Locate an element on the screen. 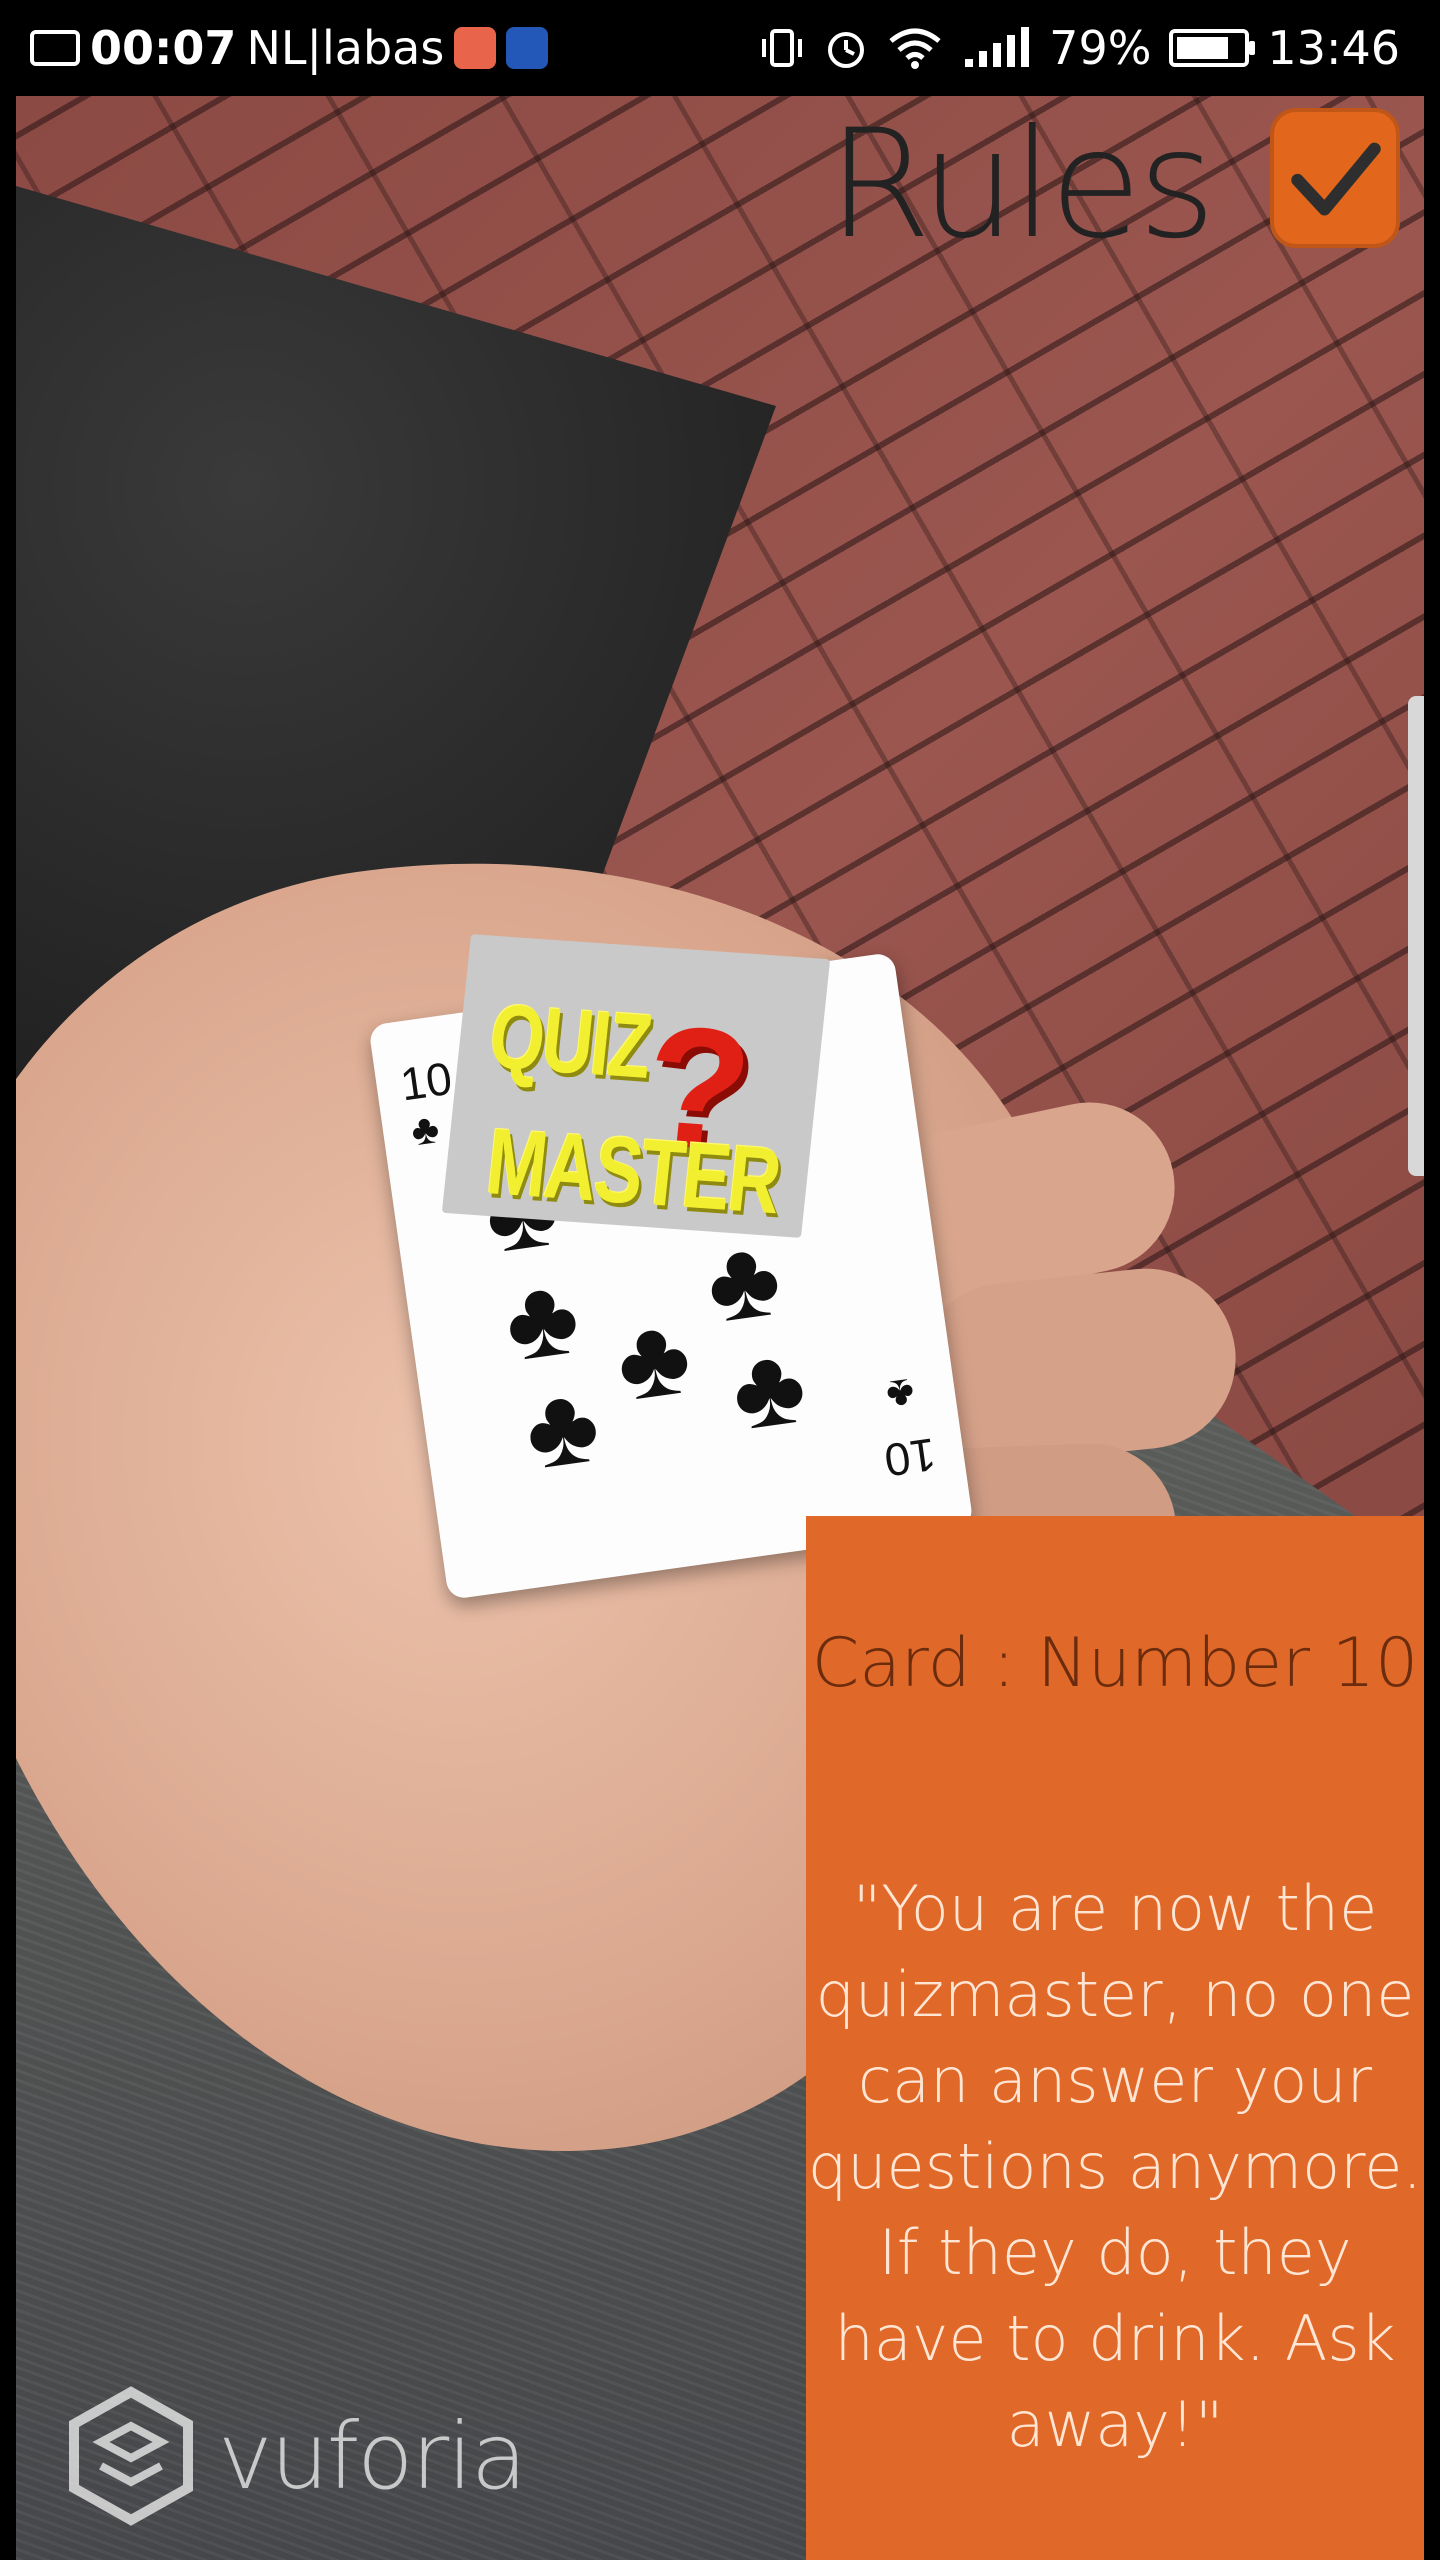  battery-percent: 79% is located at coordinates (1100, 48).